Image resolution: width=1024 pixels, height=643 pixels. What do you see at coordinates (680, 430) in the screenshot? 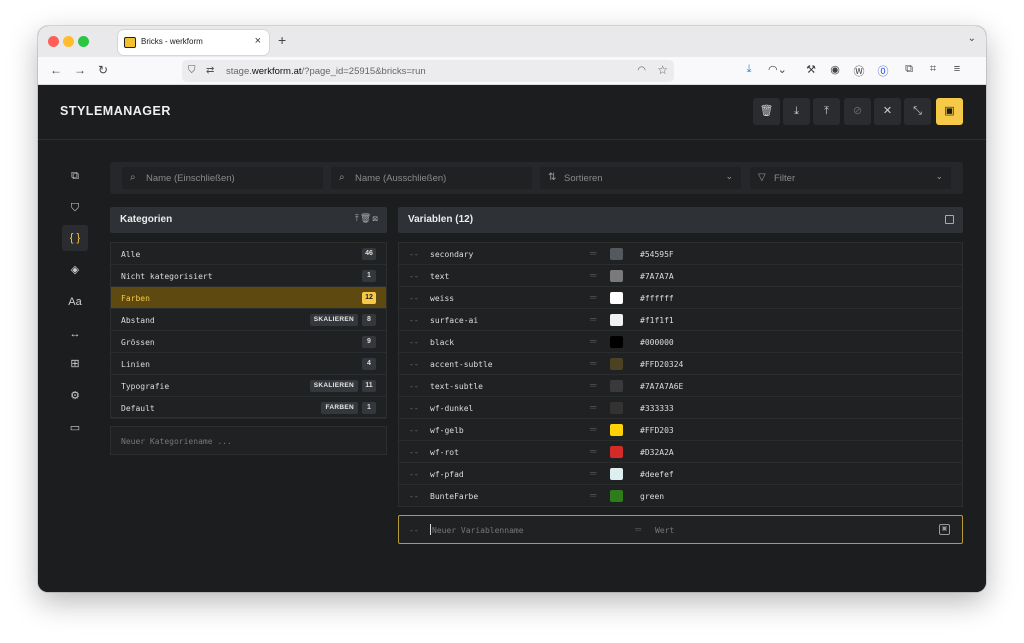
I see `variable-row: -- wf-gelb ═ #FFD203` at bounding box center [680, 430].